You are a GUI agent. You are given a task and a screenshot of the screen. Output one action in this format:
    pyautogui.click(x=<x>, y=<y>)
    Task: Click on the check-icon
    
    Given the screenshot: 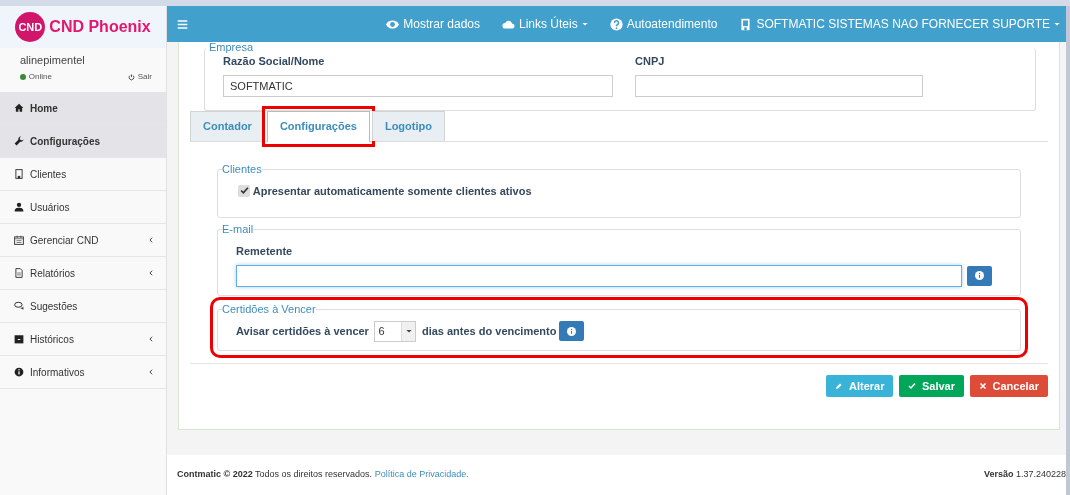 What is the action you would take?
    pyautogui.click(x=912, y=385)
    